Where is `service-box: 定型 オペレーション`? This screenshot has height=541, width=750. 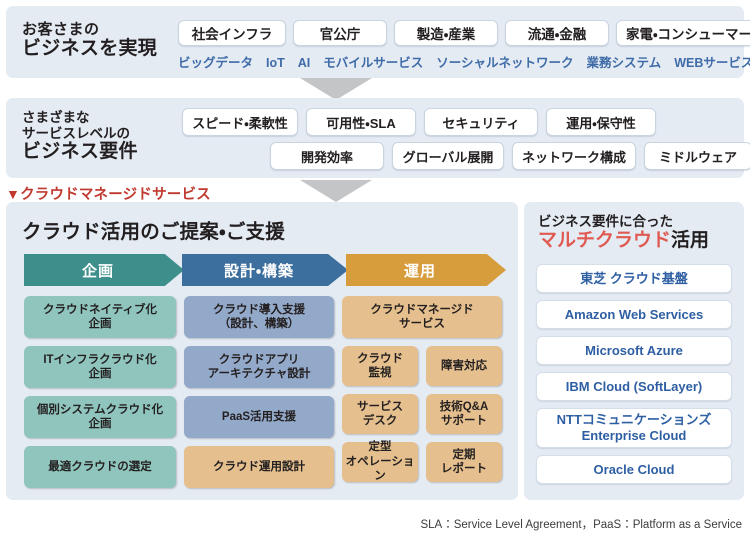 service-box: 定型 オペレーション is located at coordinates (380, 461).